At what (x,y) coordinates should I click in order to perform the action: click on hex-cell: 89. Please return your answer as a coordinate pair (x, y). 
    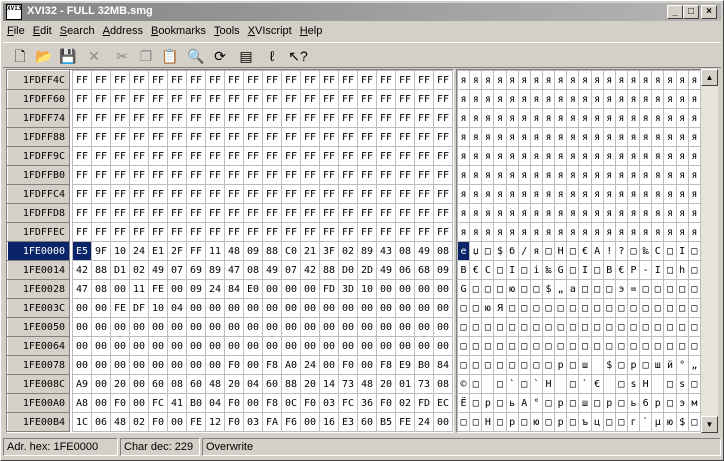
    Looking at the image, I should click on (215, 270).